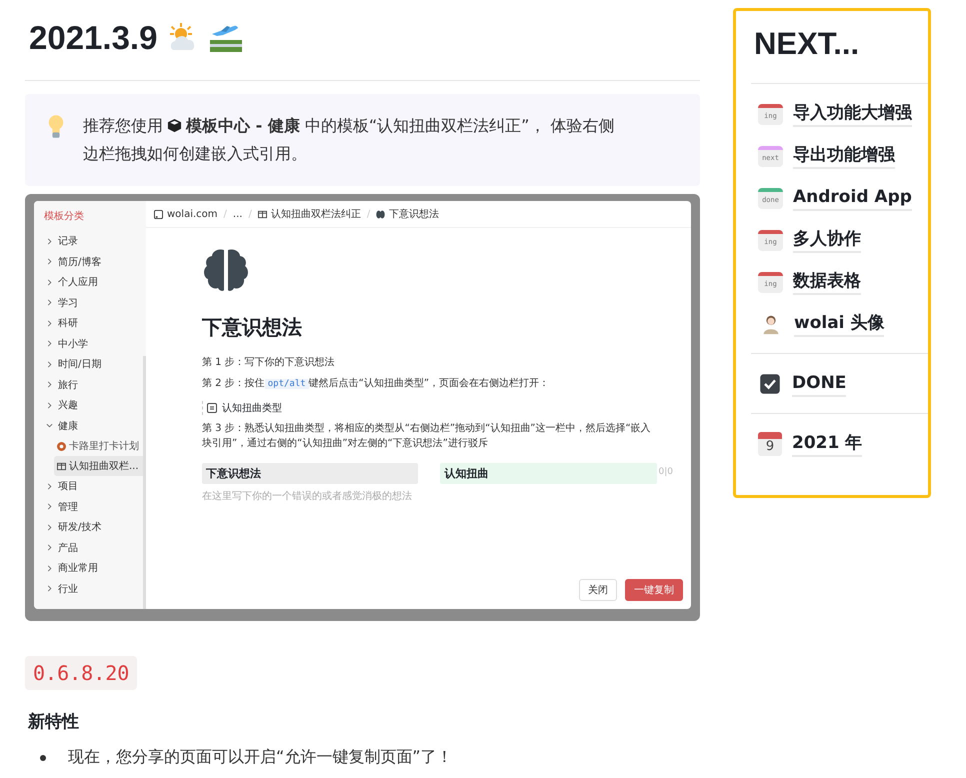  What do you see at coordinates (852, 114) in the screenshot?
I see `page-link: 导入功能大增强` at bounding box center [852, 114].